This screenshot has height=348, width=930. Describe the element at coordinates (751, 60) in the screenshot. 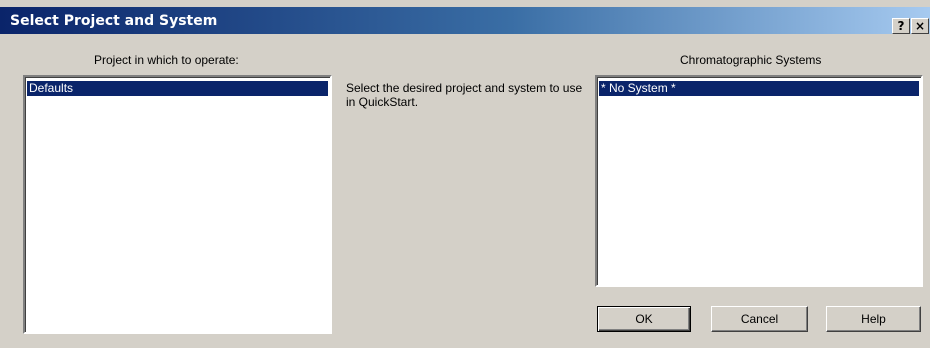

I see `systems-heading: Chromatographic Systems` at that location.